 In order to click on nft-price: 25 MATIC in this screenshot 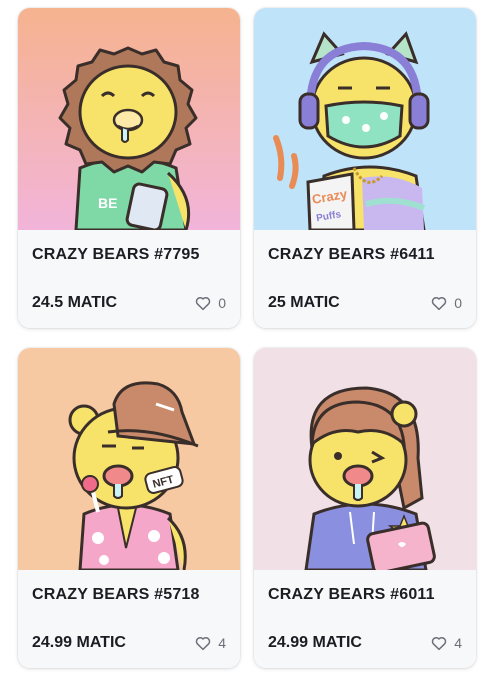, I will do `click(304, 302)`.